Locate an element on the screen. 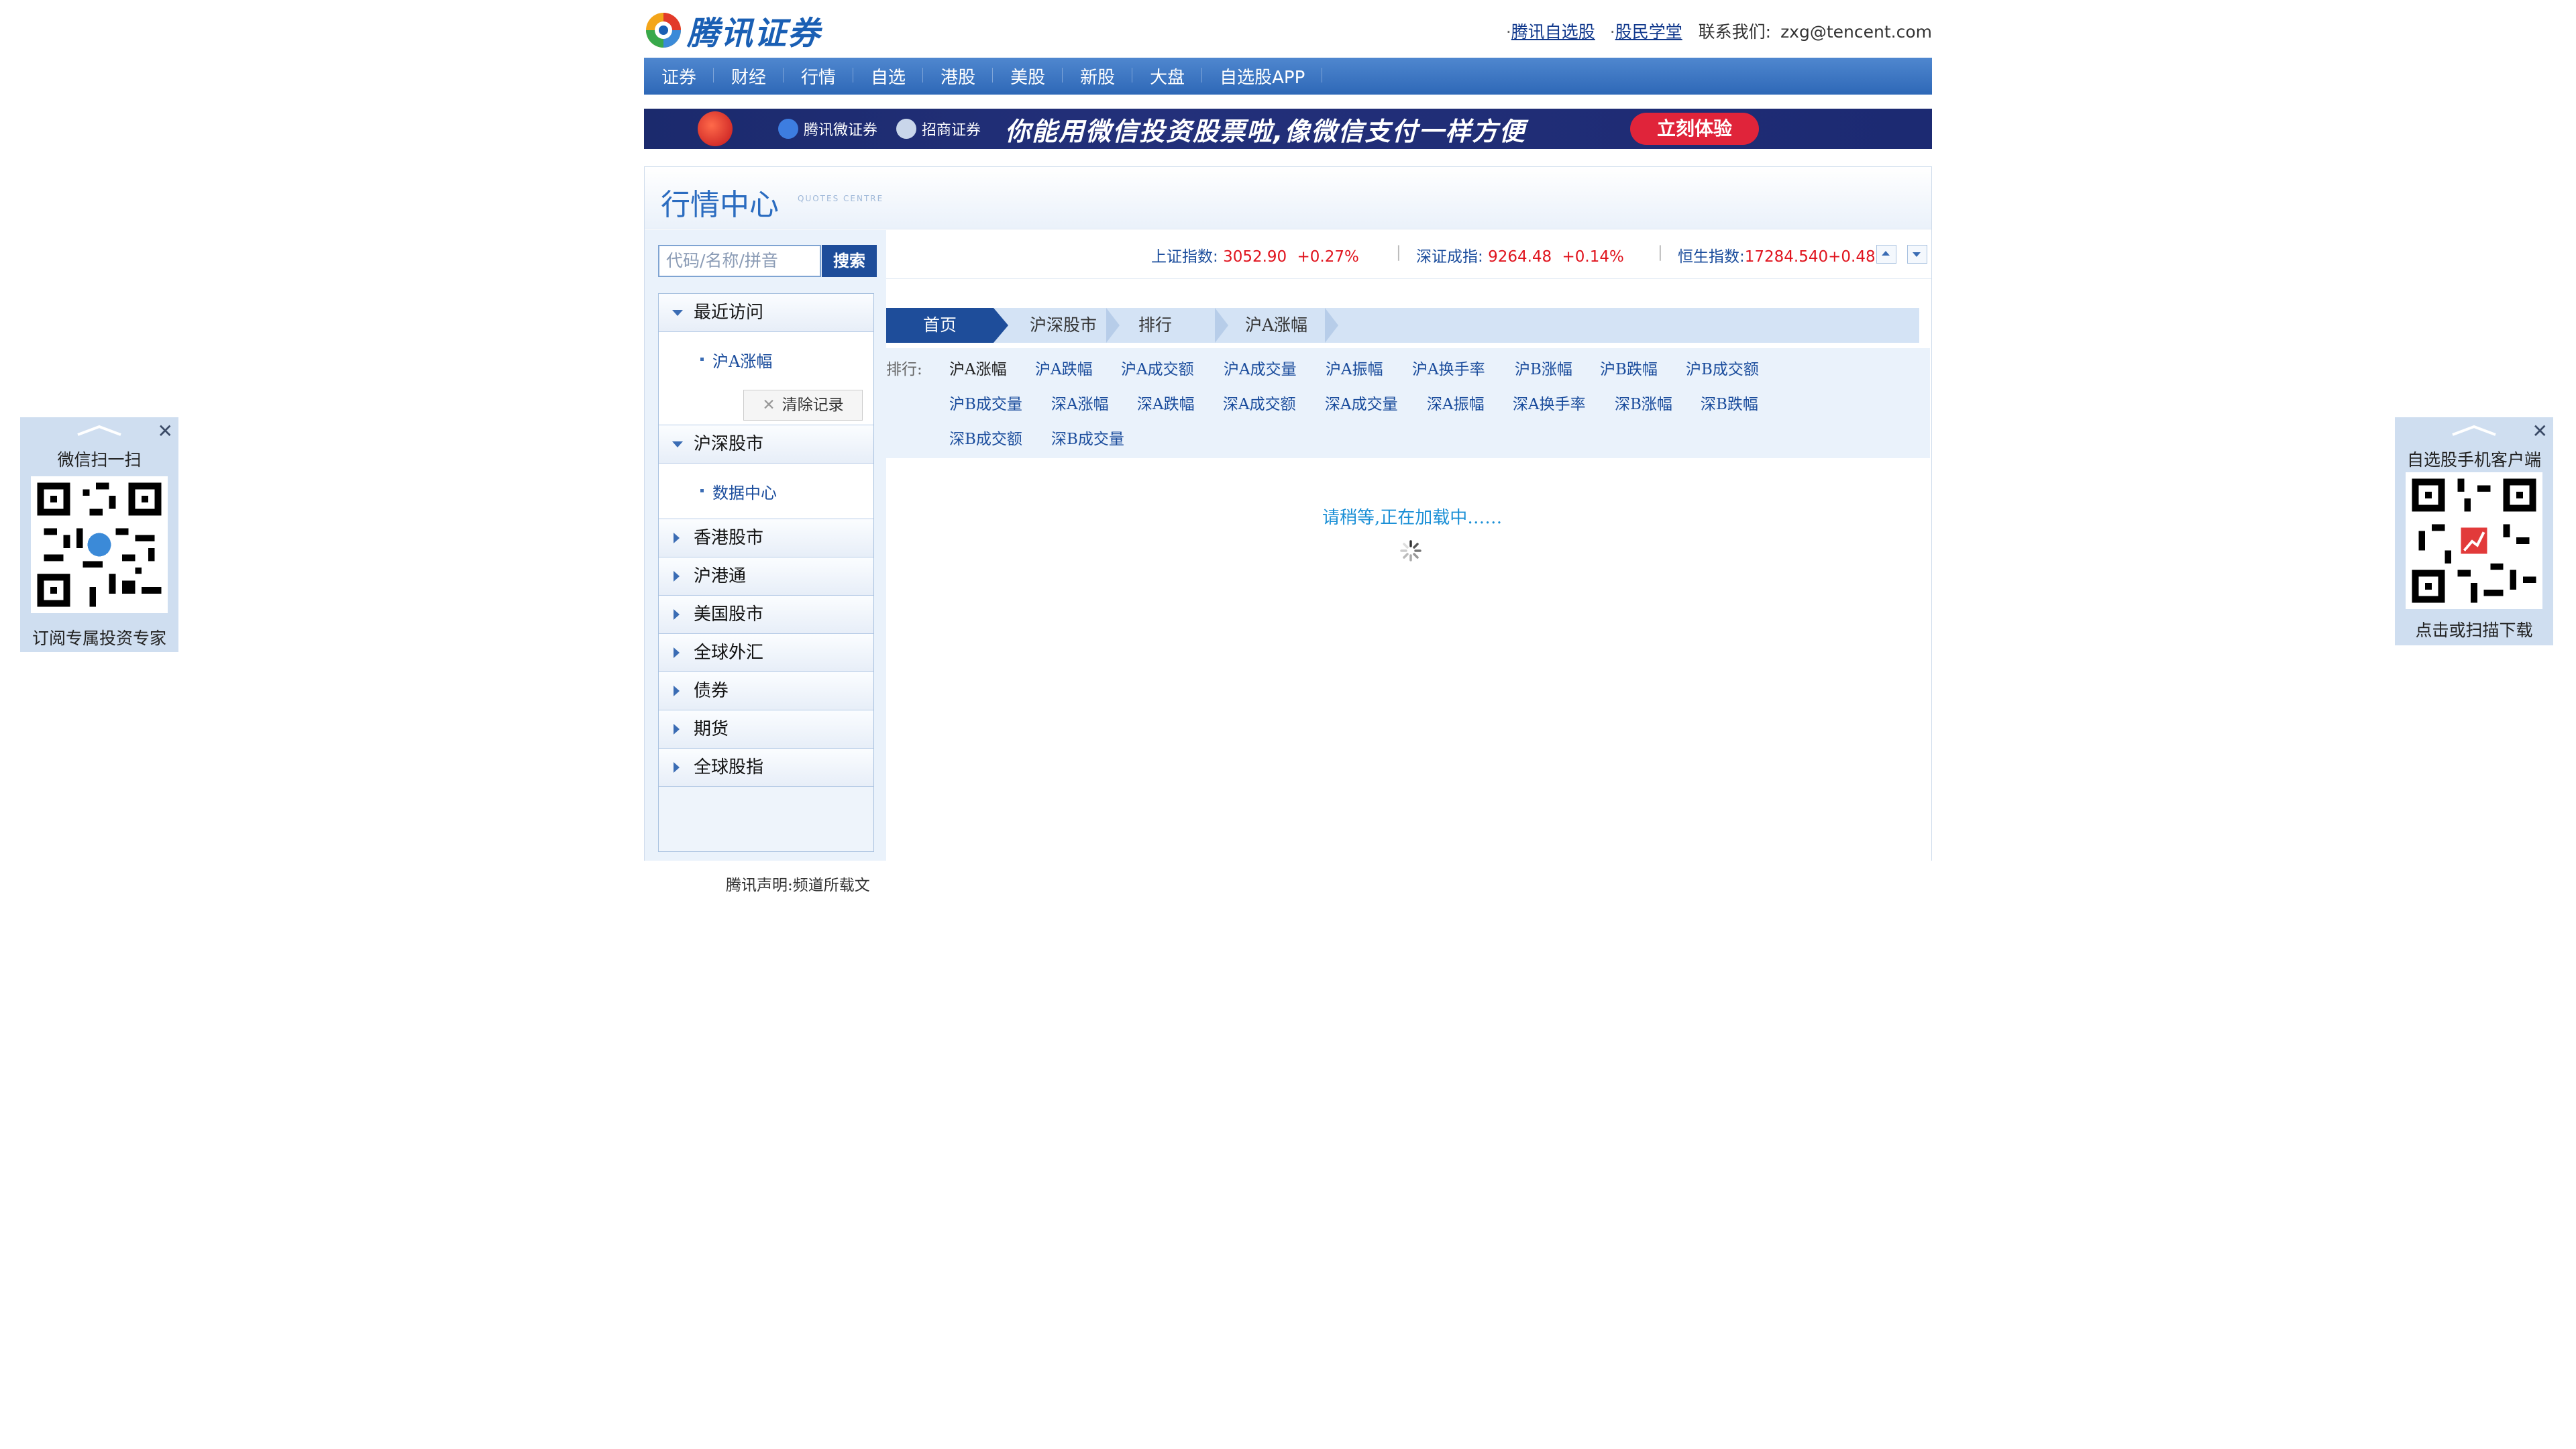  link-gumin-xuetang: 股民学堂 is located at coordinates (1648, 32).